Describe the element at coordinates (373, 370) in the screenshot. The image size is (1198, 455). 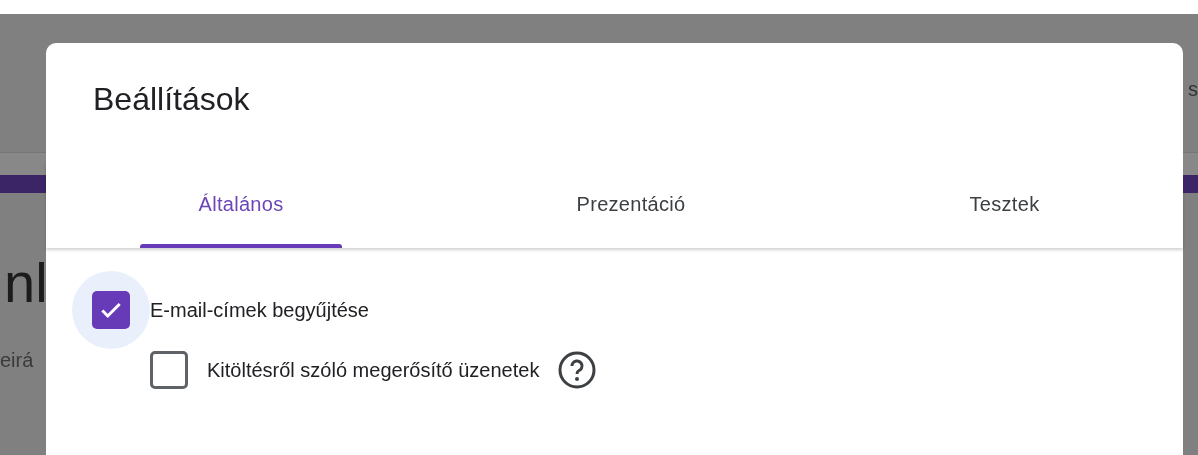
I see `checkbox-label: Kitöltésről szóló megerősítő üzenetek` at that location.